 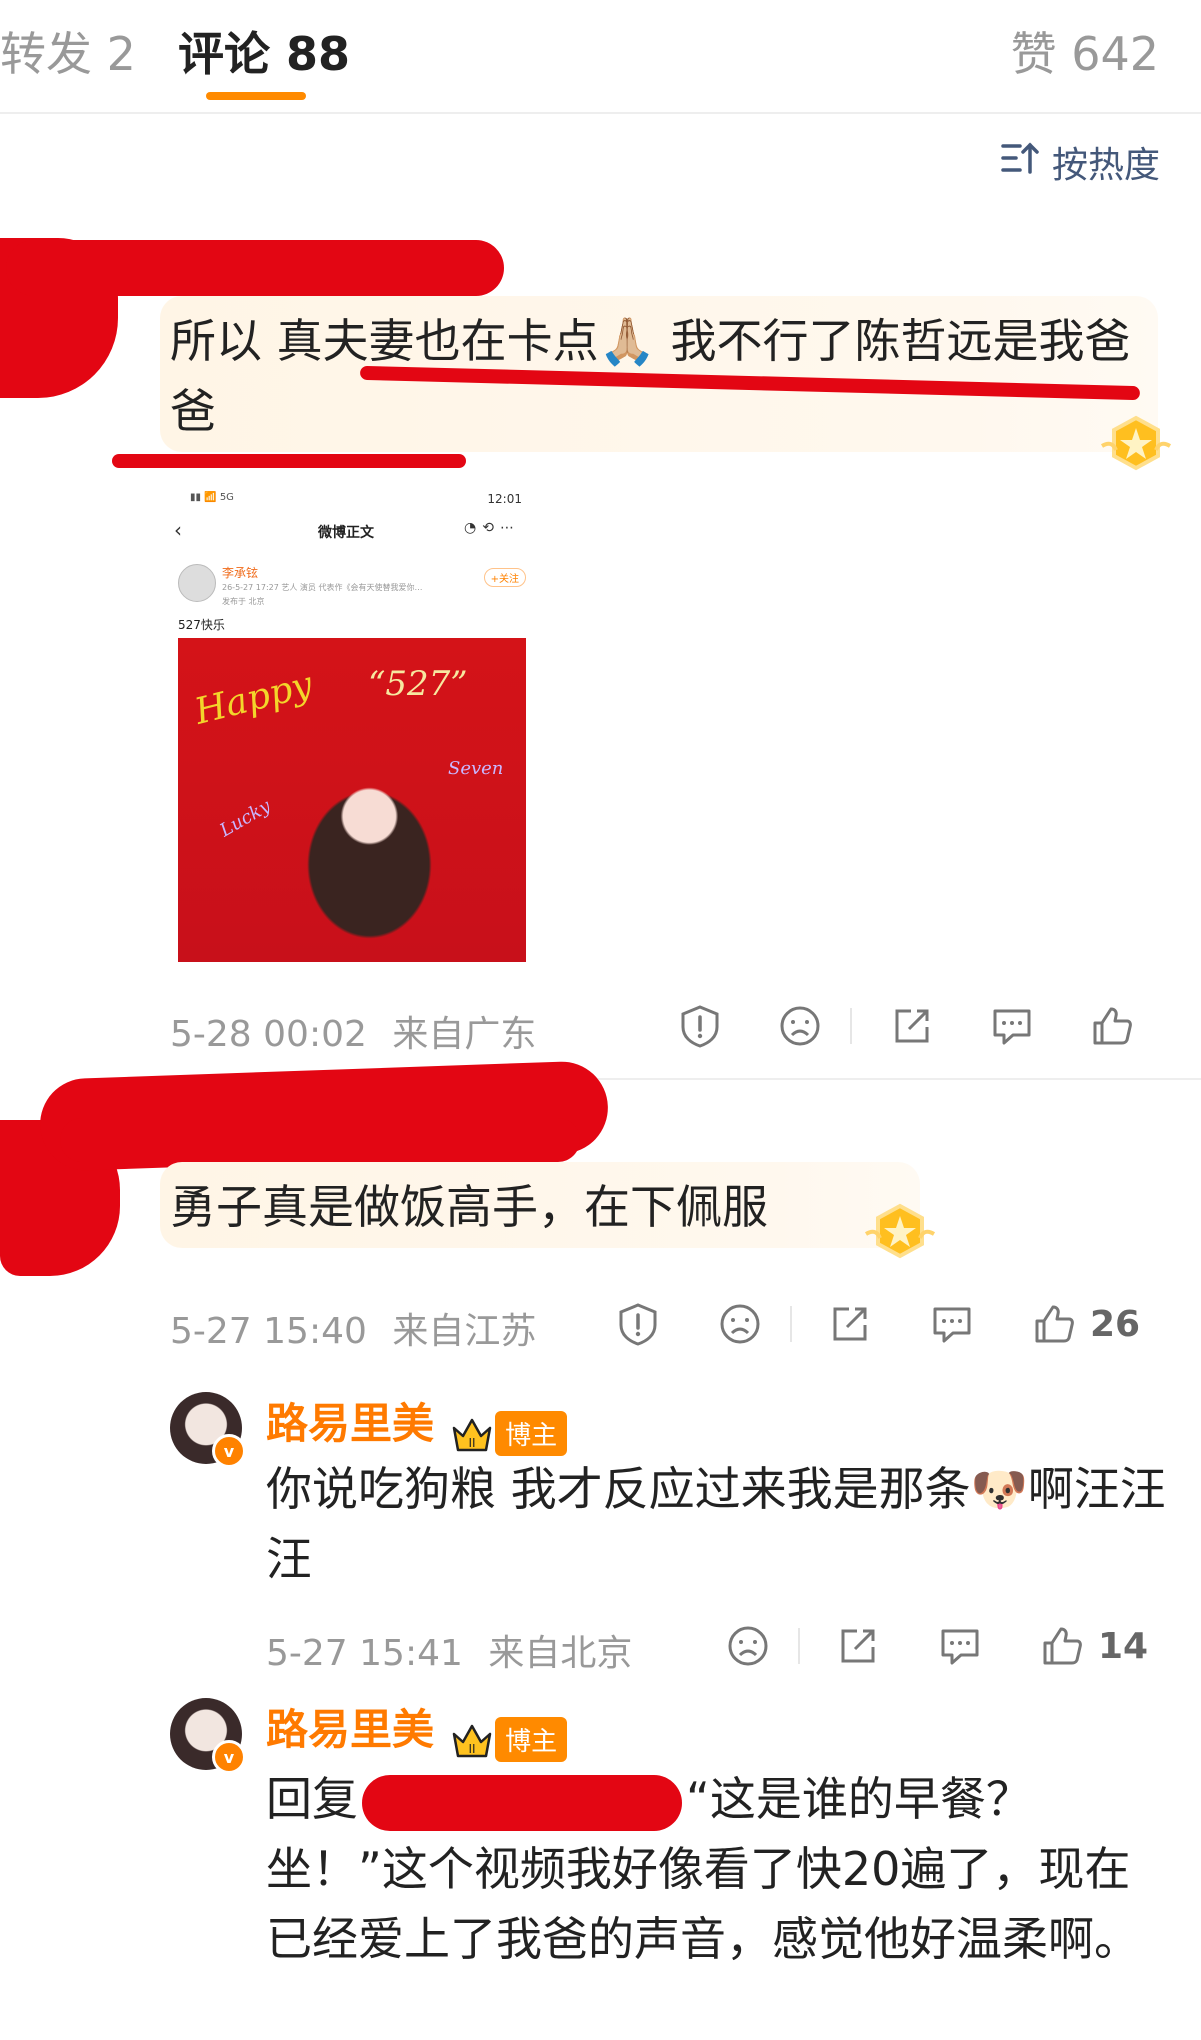 I want to click on comment-tabs: 转发 2 评论 88 赞 642, so click(x=600, y=57).